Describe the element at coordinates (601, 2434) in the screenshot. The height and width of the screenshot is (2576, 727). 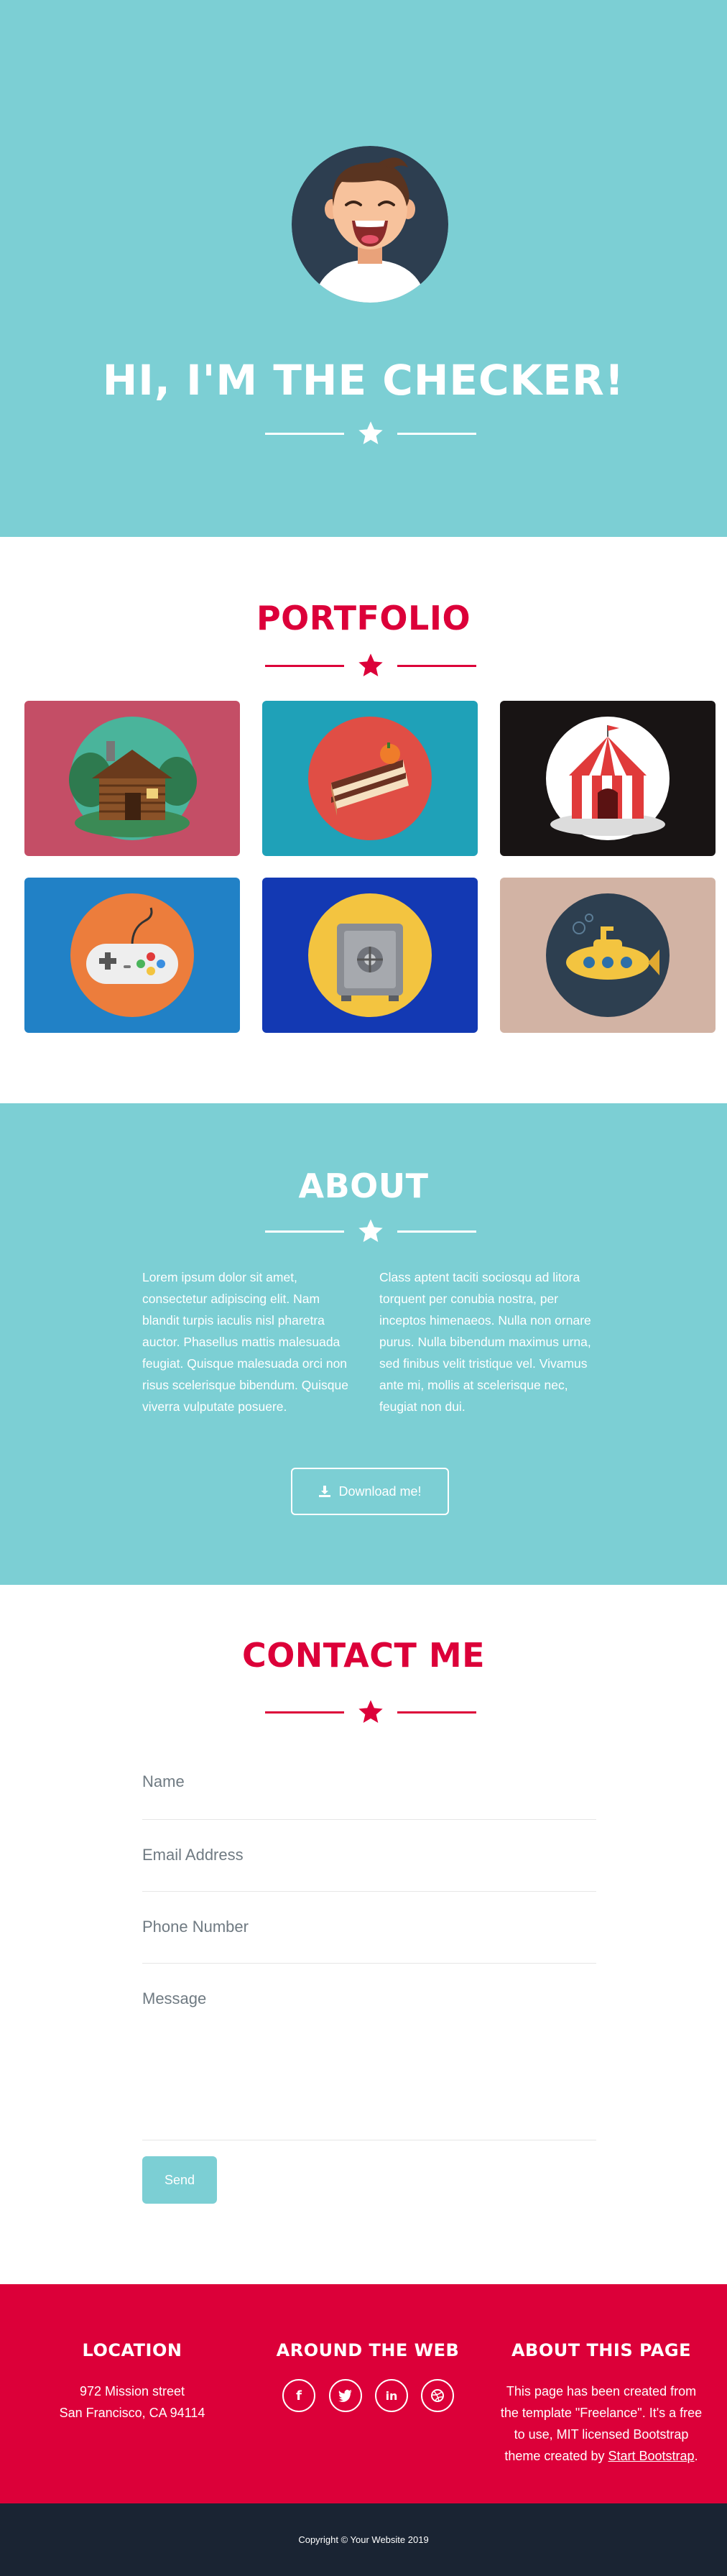
I see `footer-about-line3: to use, MIT licensed Bootstrap` at that location.